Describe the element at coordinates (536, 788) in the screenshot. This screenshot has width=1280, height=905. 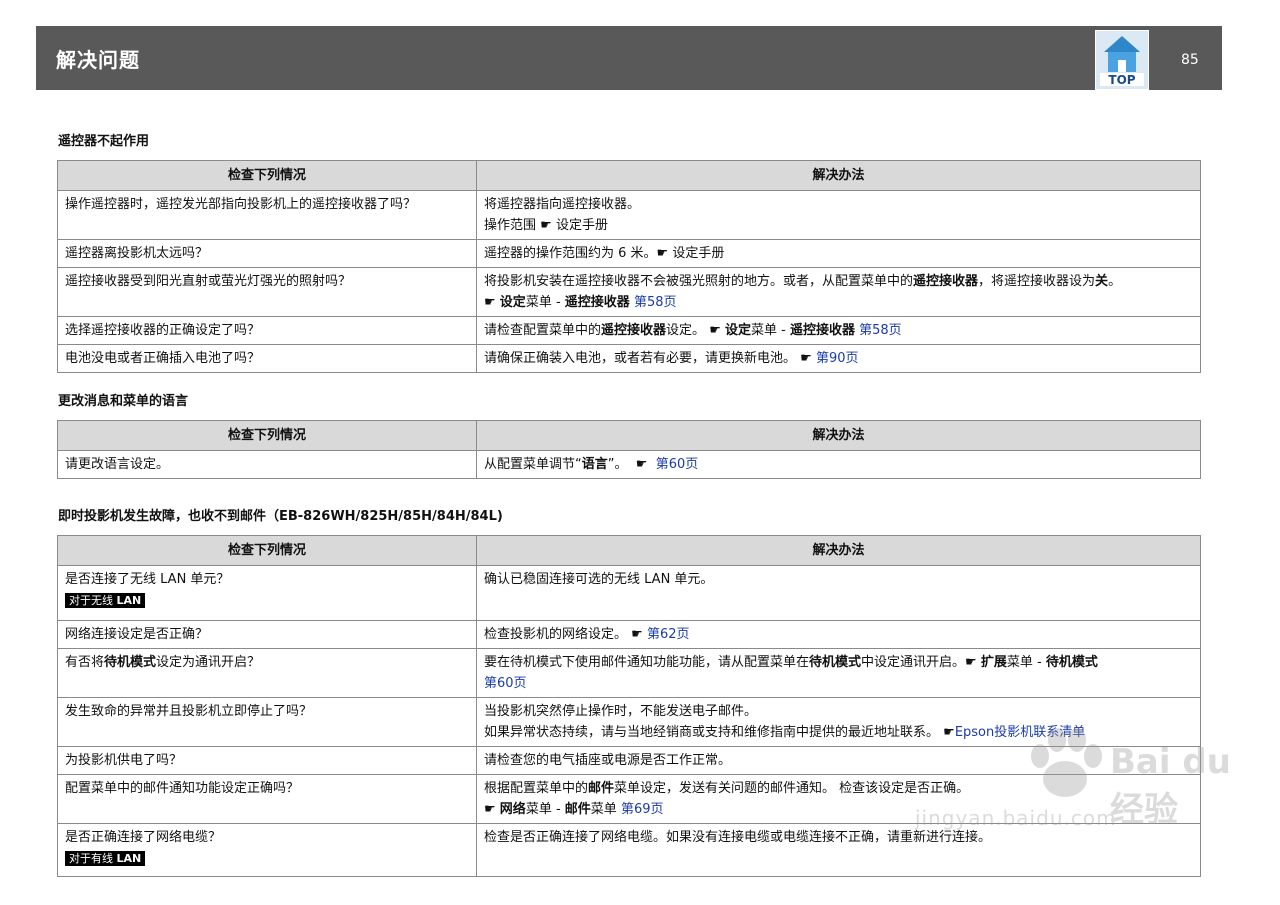
I see `solution-text: 根据配置菜单中的` at that location.